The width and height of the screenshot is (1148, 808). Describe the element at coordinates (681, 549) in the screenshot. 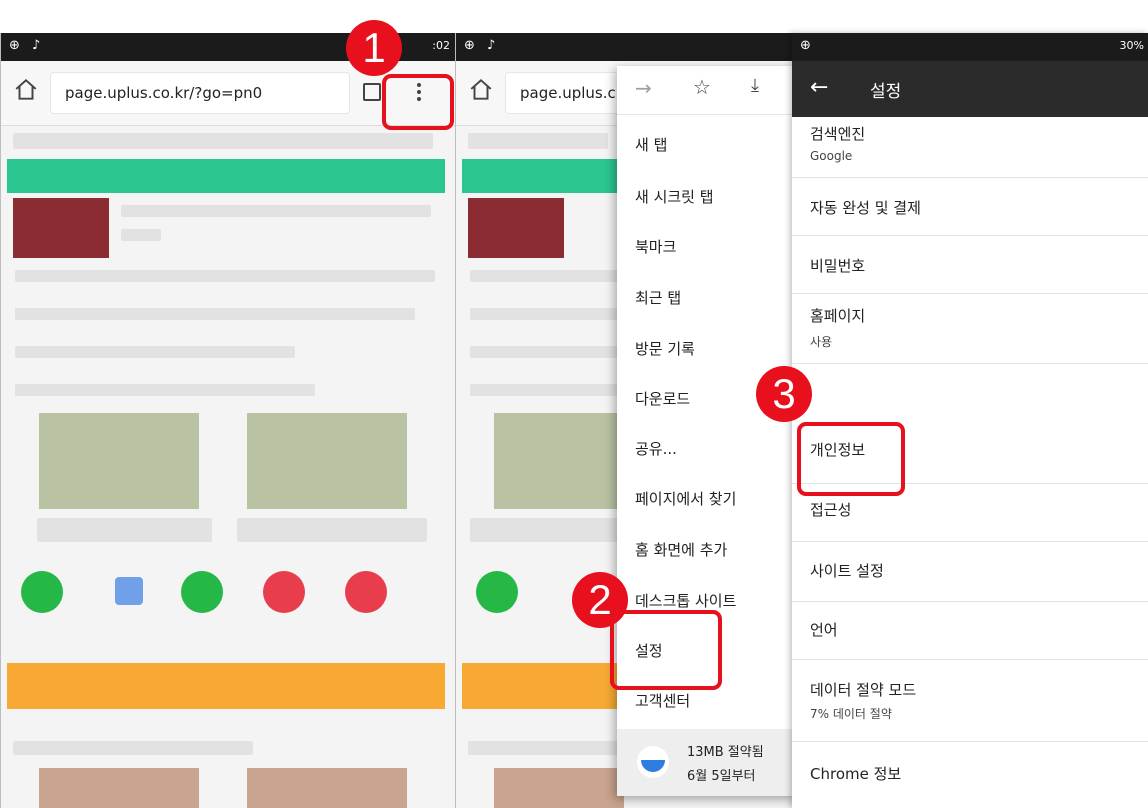

I see `menu-item-add-to-home: 홈 화면에 추가` at that location.